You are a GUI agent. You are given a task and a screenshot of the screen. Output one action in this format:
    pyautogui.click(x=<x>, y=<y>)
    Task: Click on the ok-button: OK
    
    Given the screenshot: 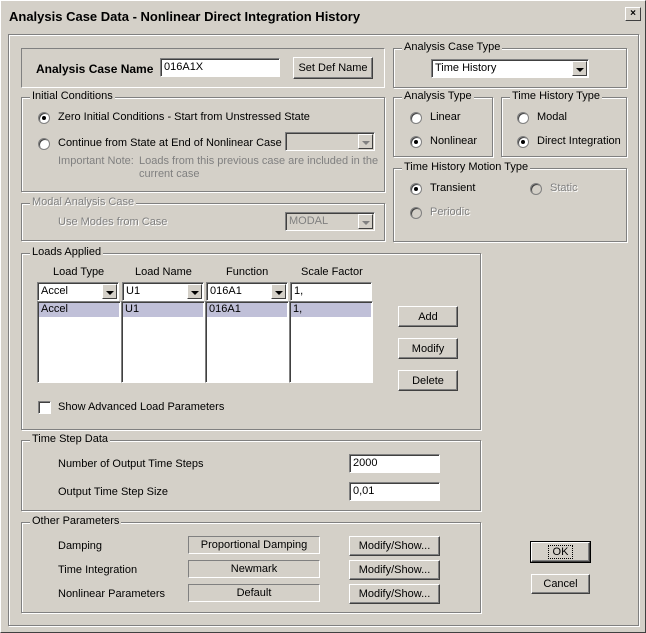 What is the action you would take?
    pyautogui.click(x=560, y=552)
    